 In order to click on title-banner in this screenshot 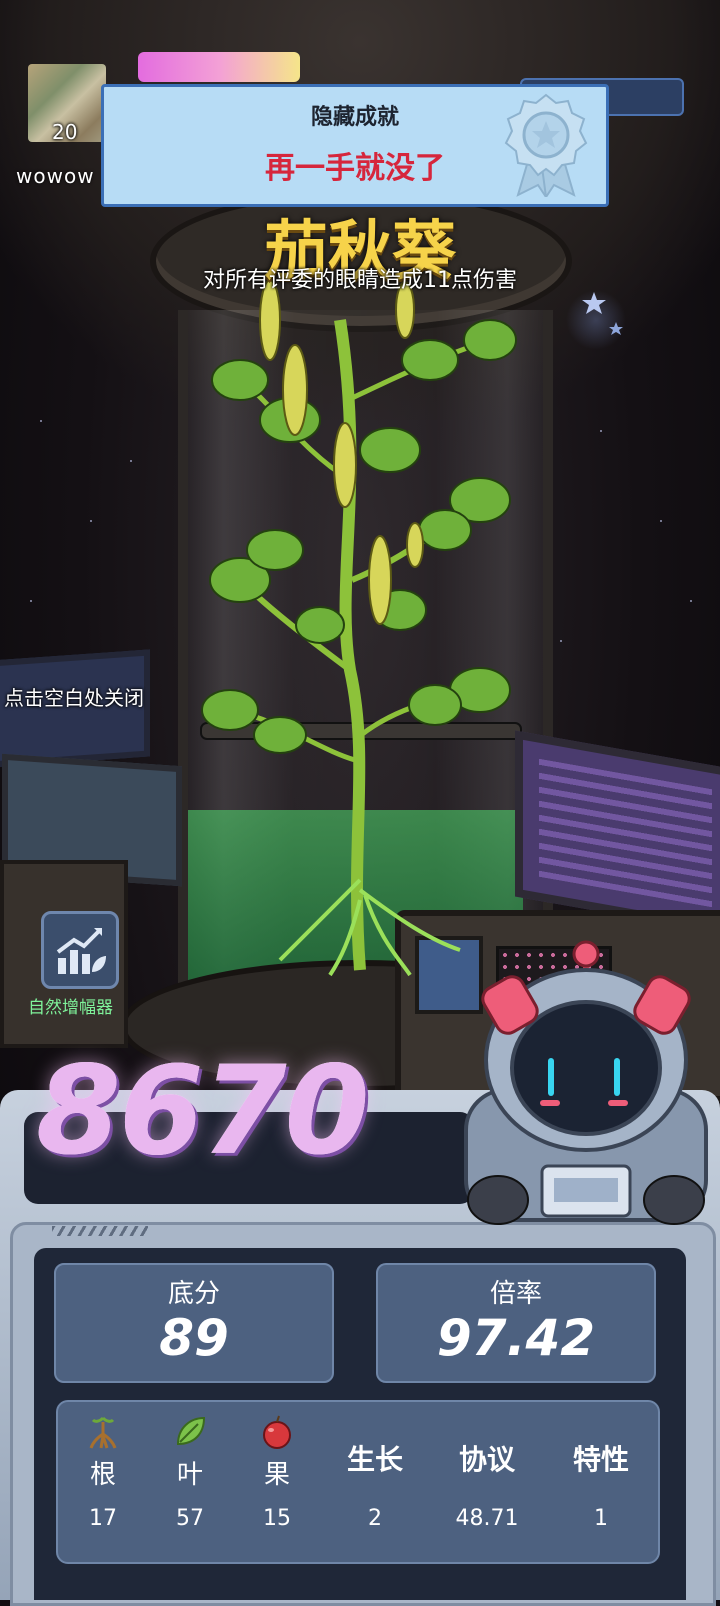, I will do `click(219, 67)`.